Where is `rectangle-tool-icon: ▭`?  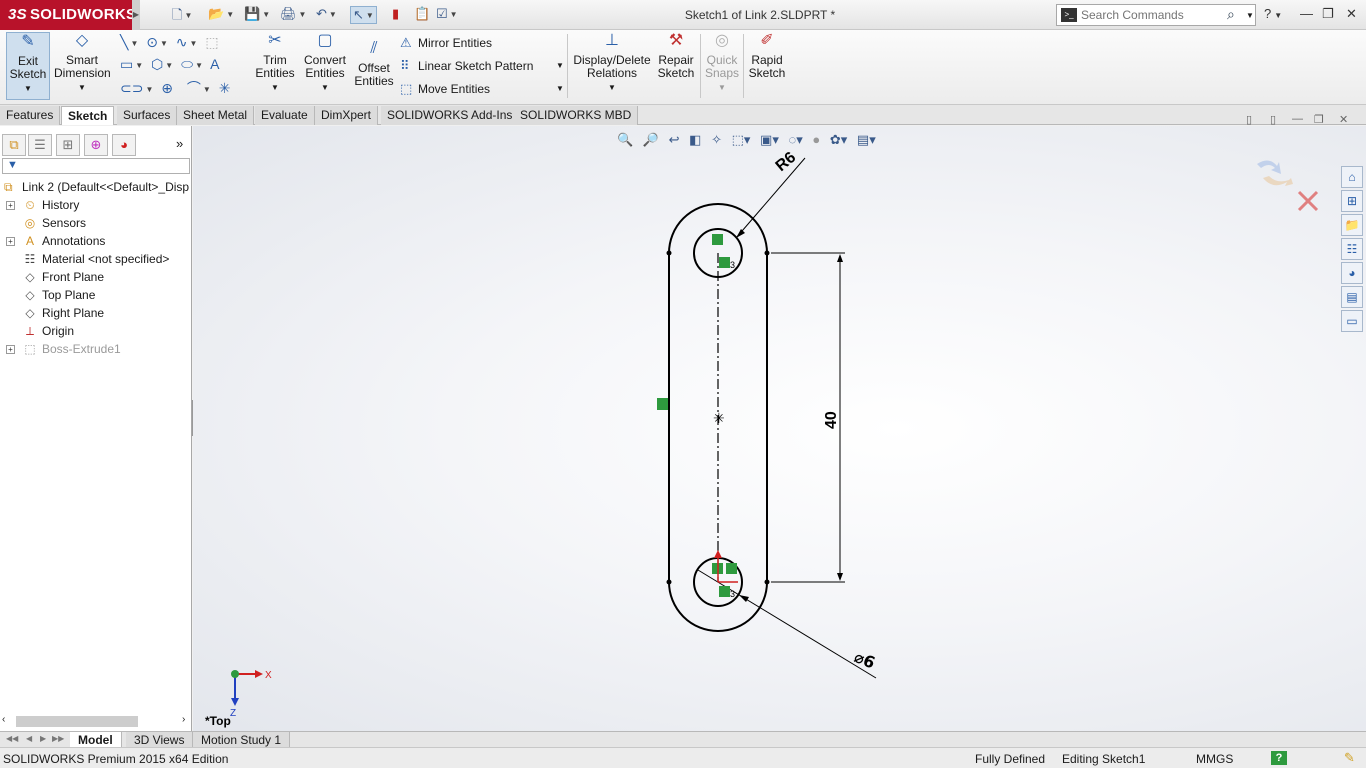 rectangle-tool-icon: ▭ is located at coordinates (126, 64).